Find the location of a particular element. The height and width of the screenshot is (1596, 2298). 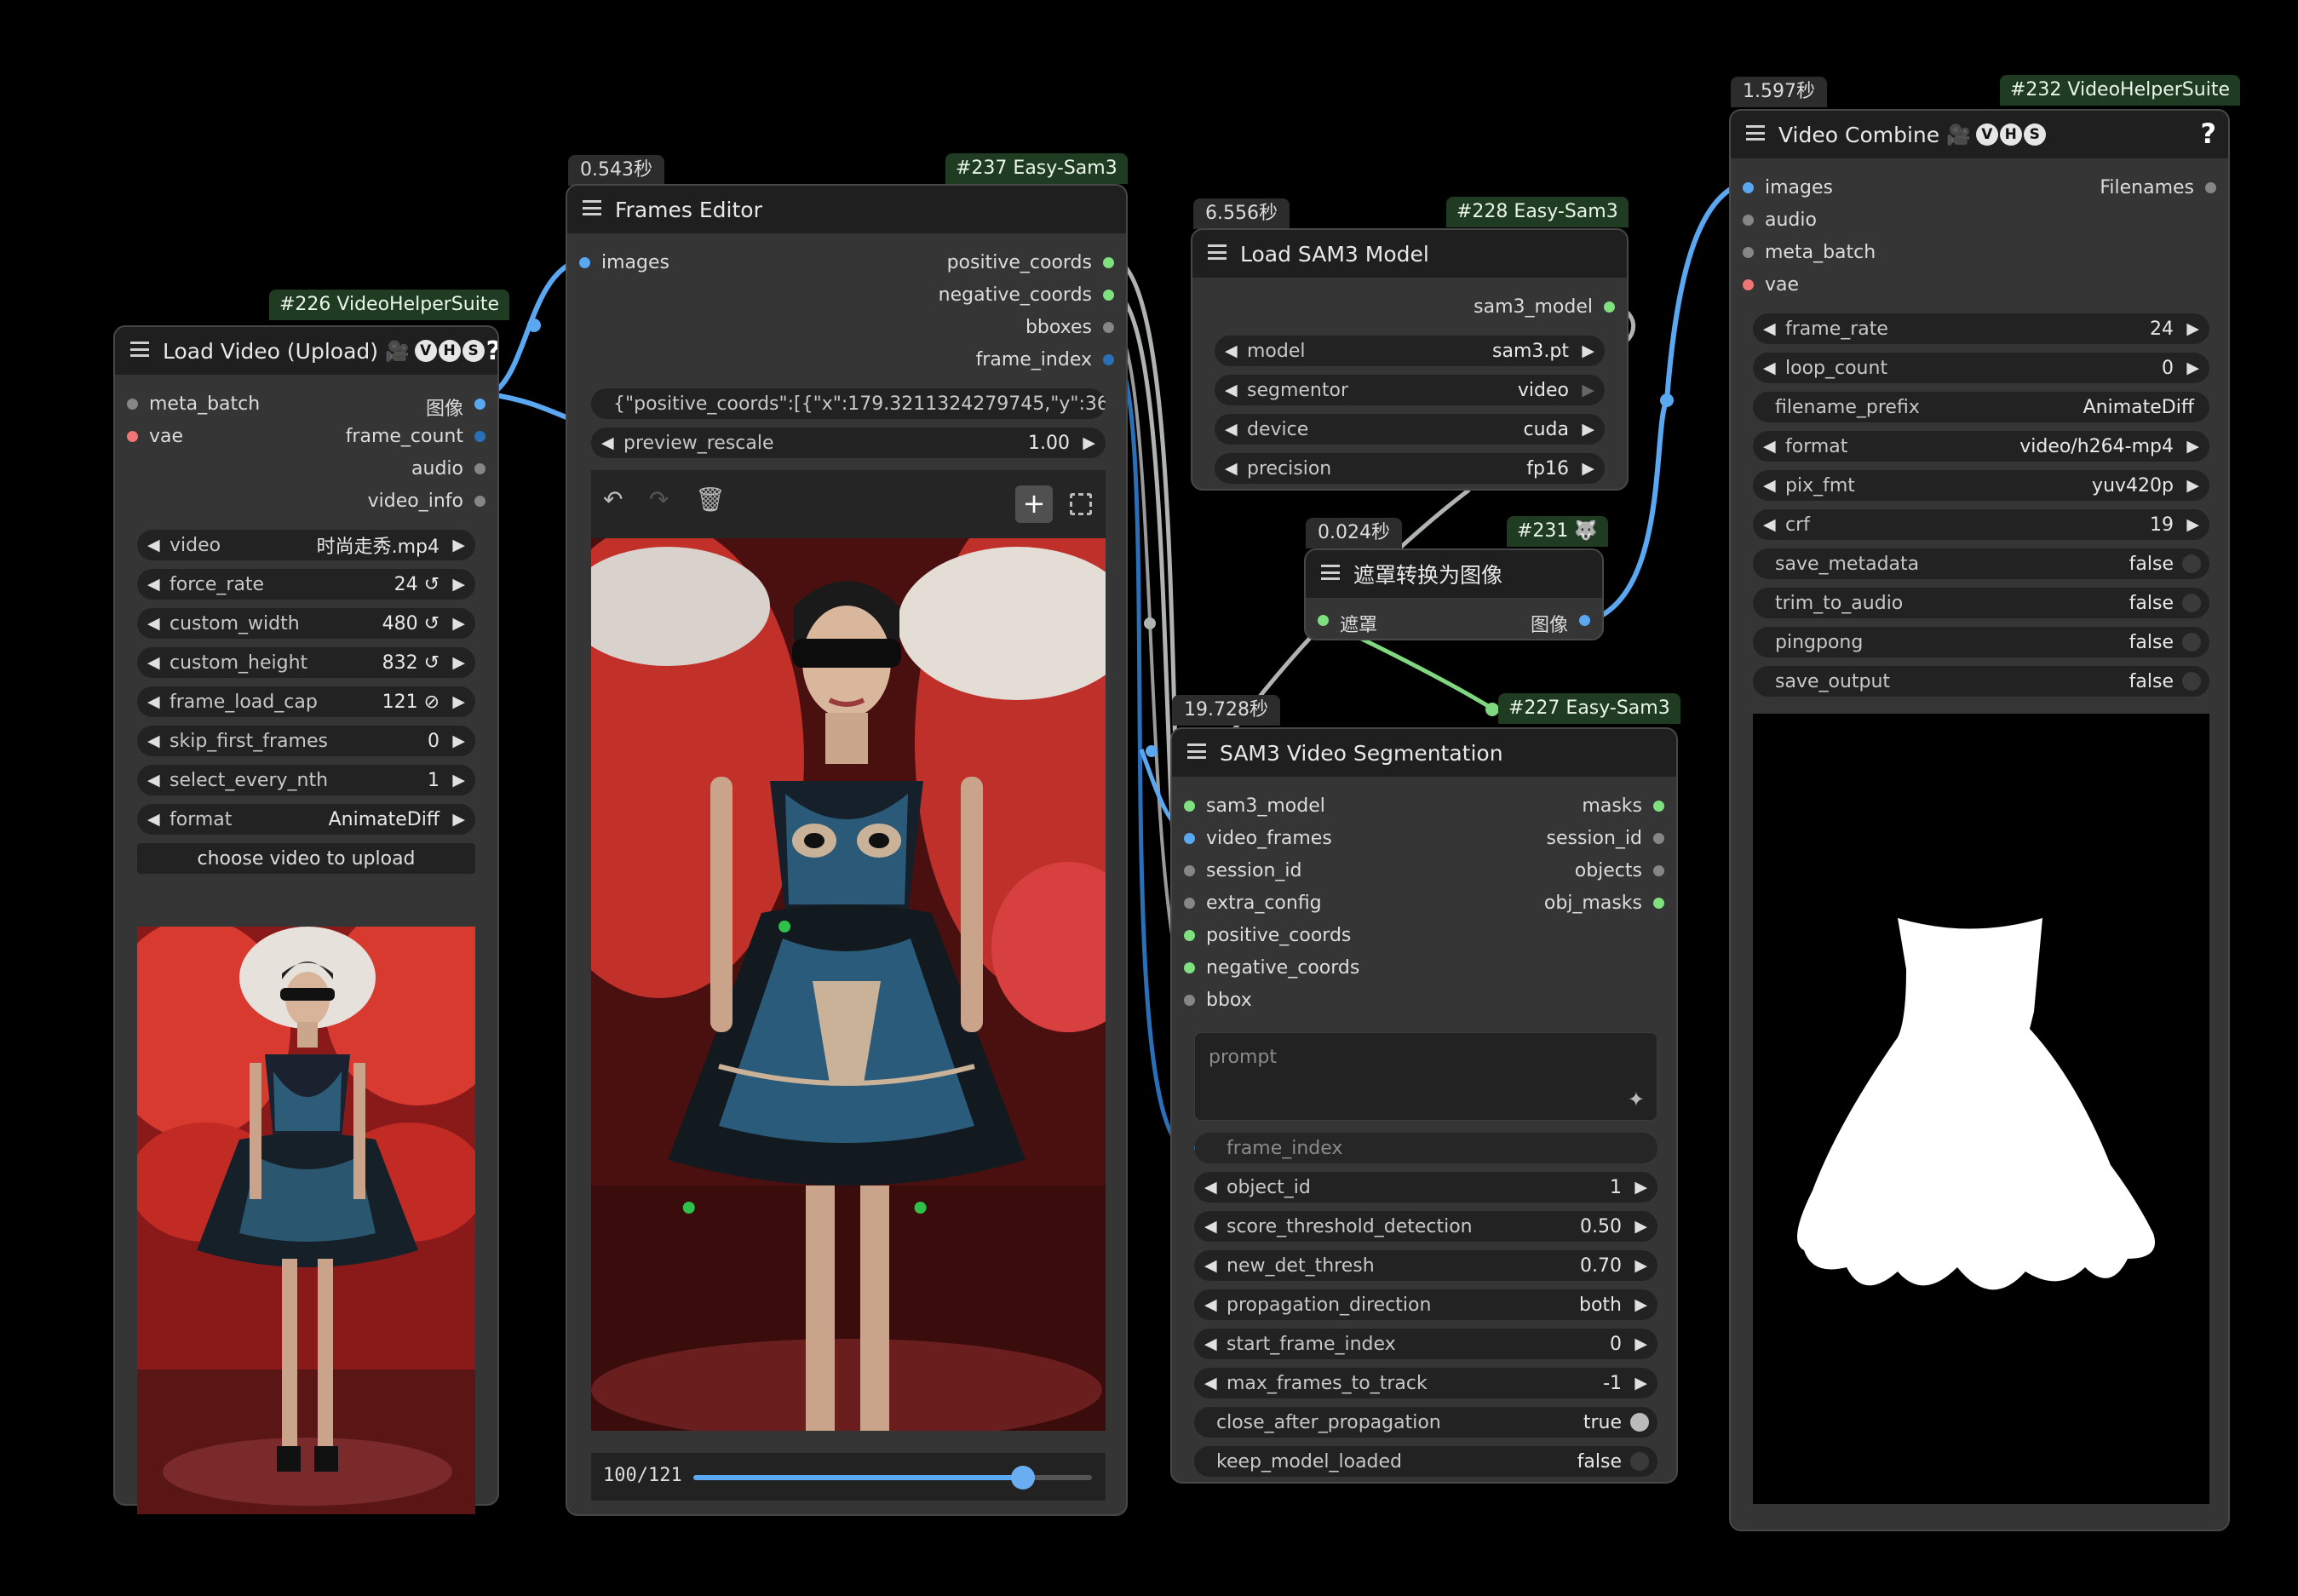

widget-crf: ◀ crf 19 ▶ is located at coordinates (1981, 524).